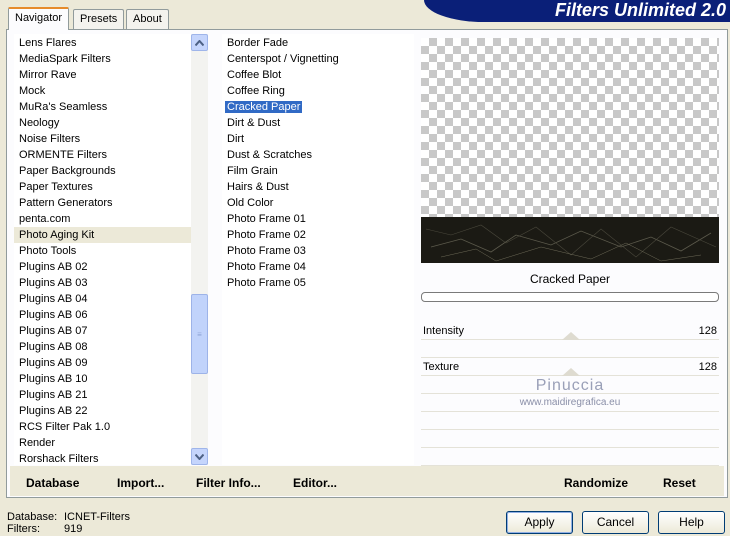 The width and height of the screenshot is (730, 536). What do you see at coordinates (318, 219) in the screenshot?
I see `list-item: Photo Frame 01` at bounding box center [318, 219].